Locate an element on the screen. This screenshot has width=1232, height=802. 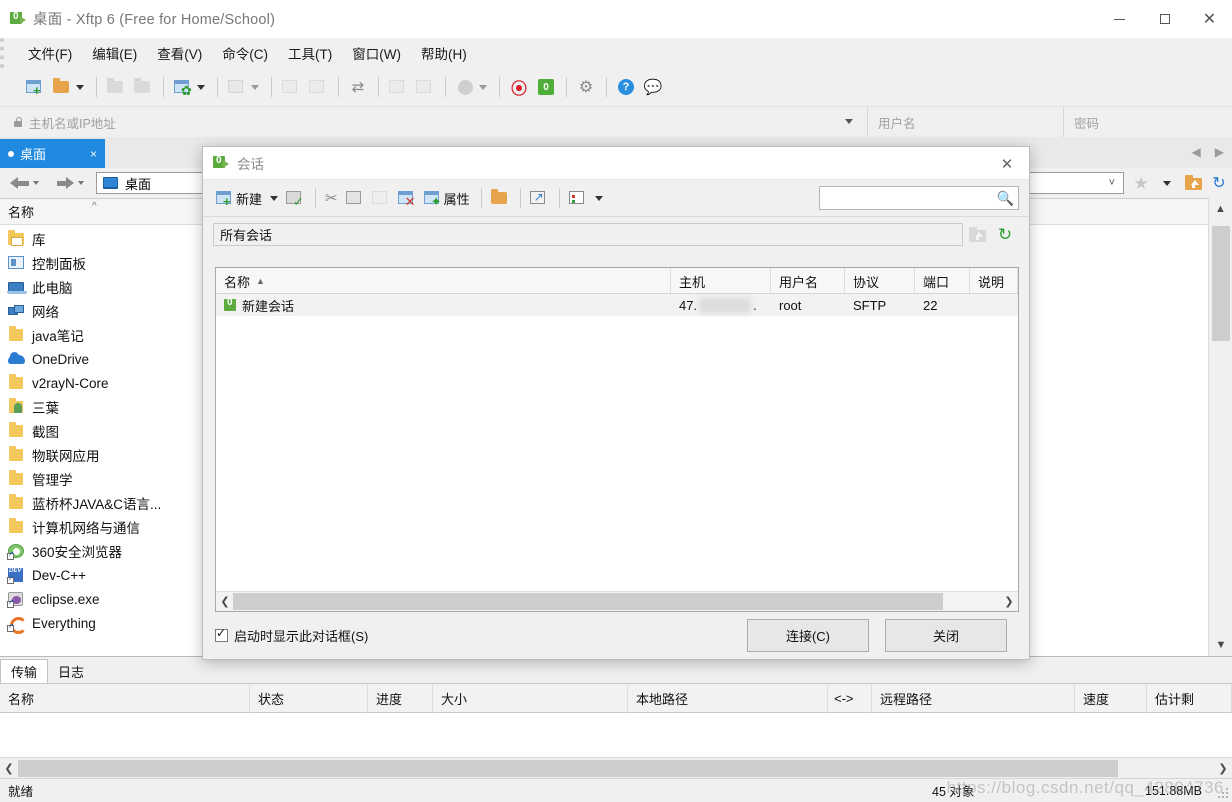
show-on-startup-checkbox is located at coordinates (221, 634).